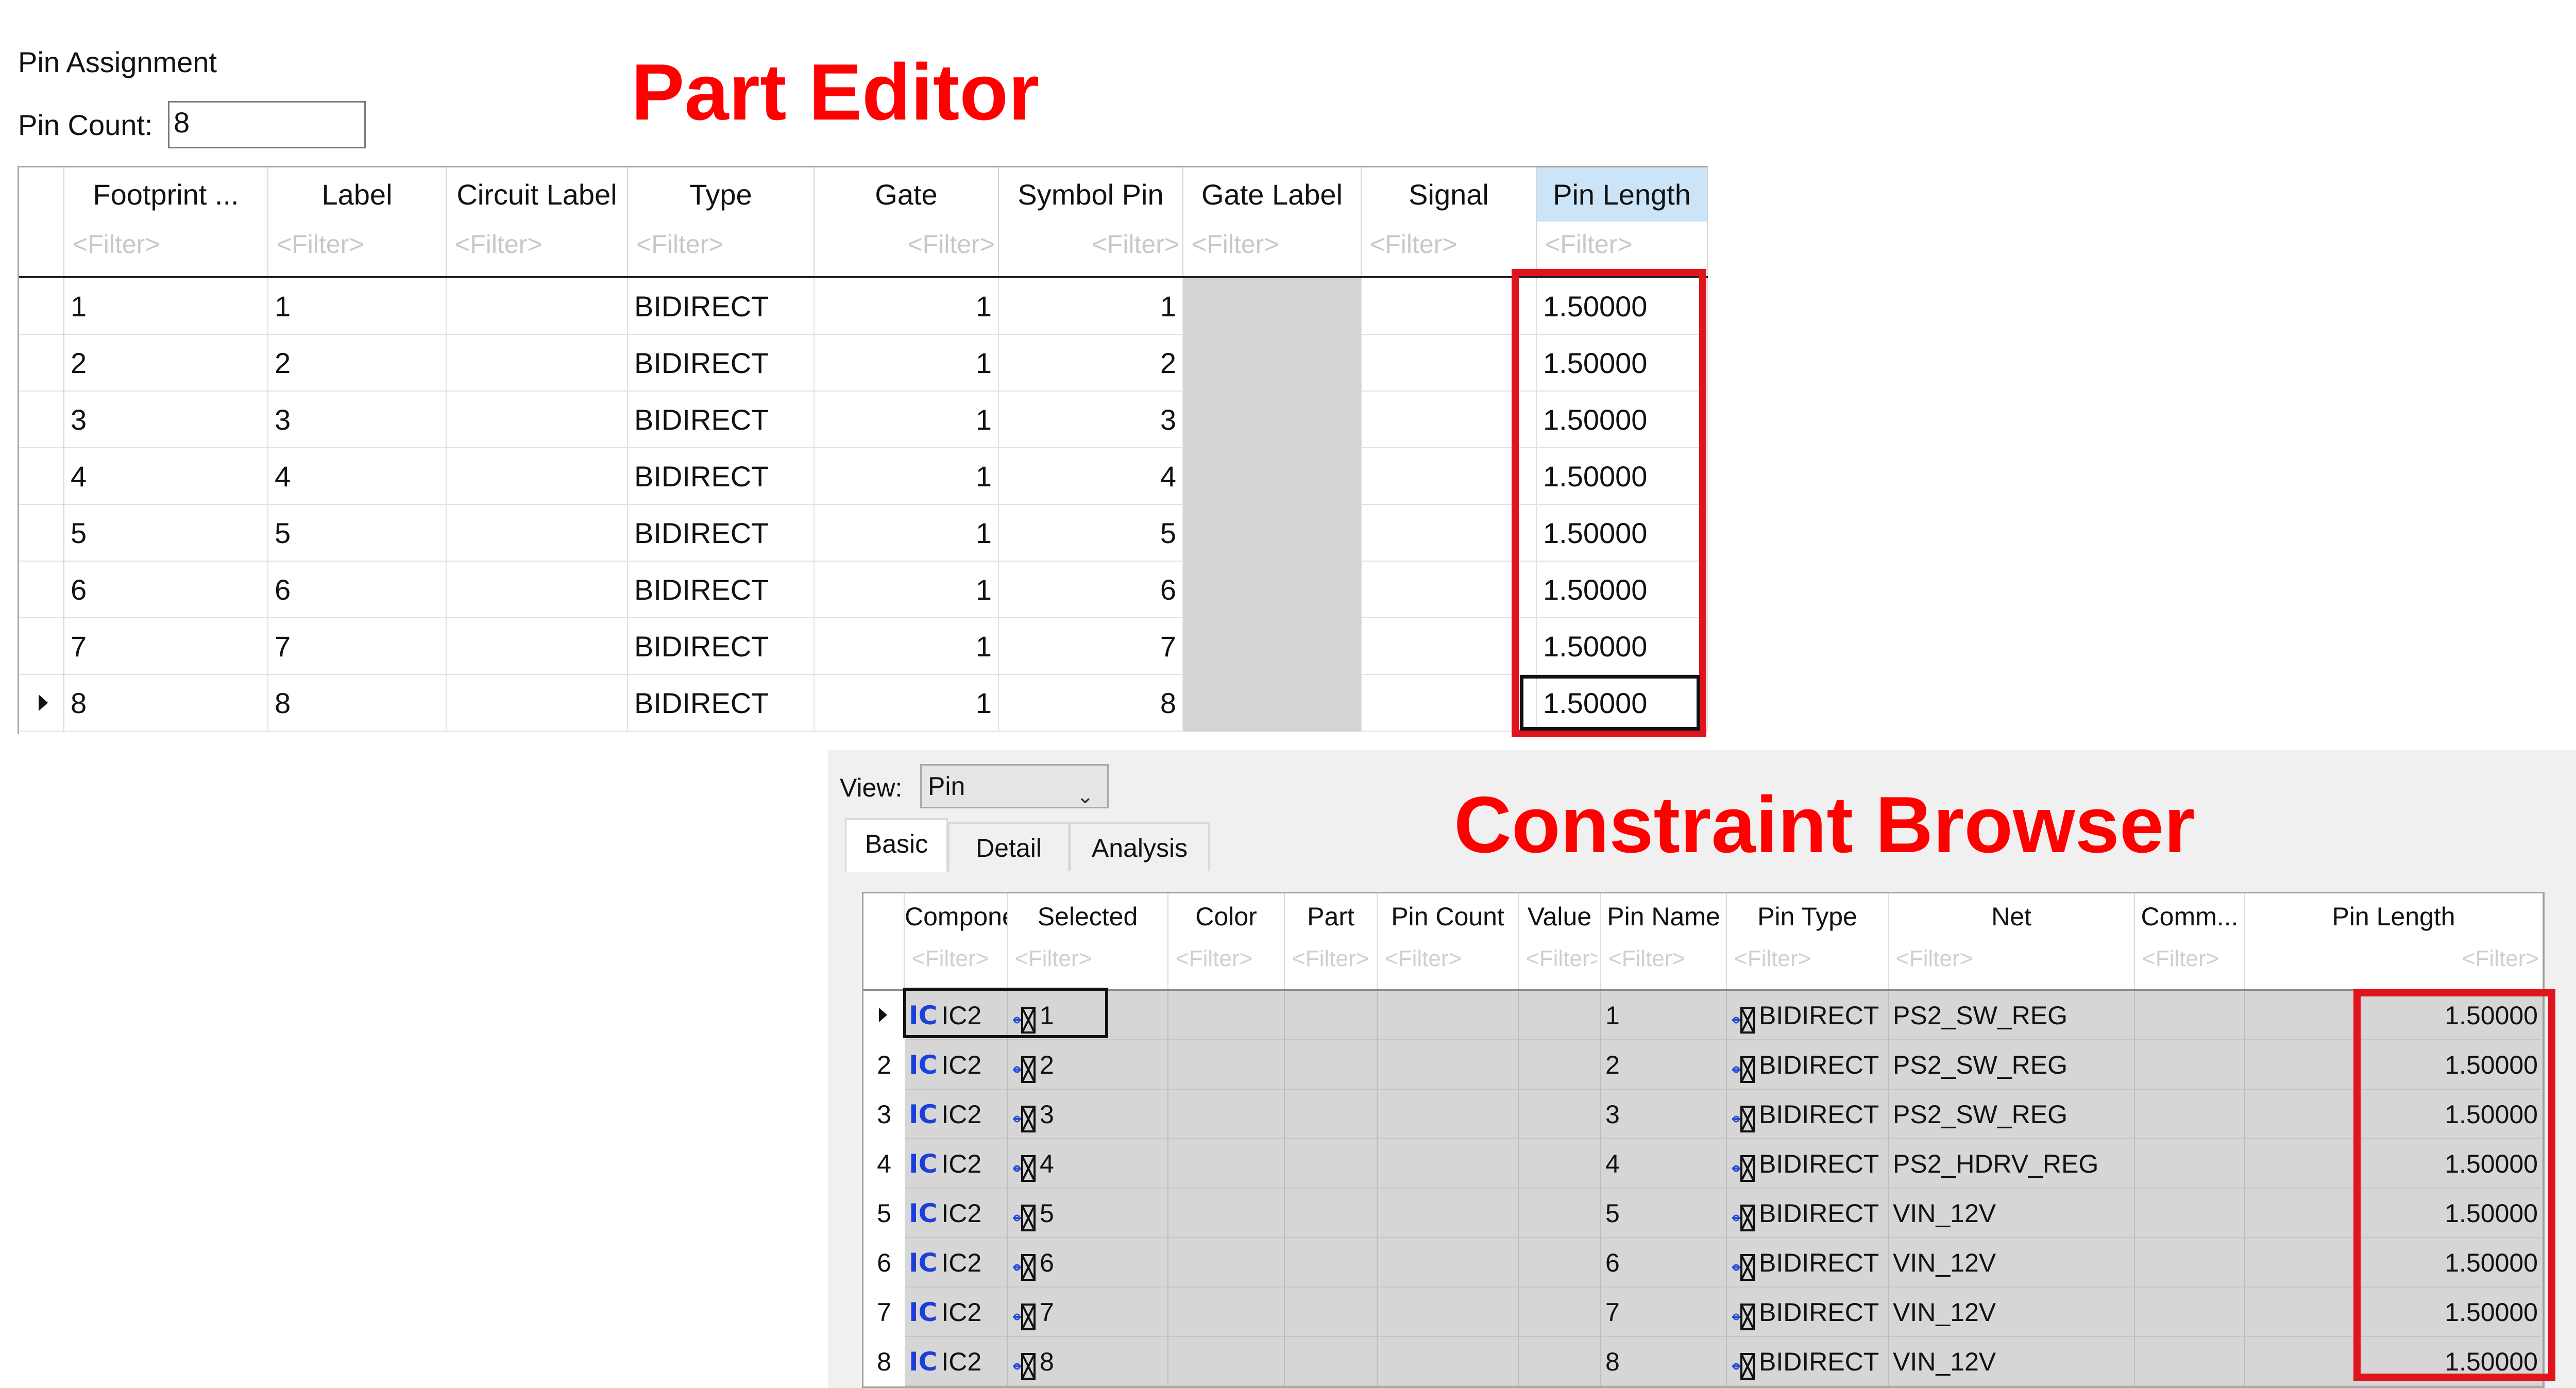 The height and width of the screenshot is (1388, 2576). What do you see at coordinates (863, 363) in the screenshot?
I see `table-row: 2 2 BIDIRECT 1 2 1.50000` at bounding box center [863, 363].